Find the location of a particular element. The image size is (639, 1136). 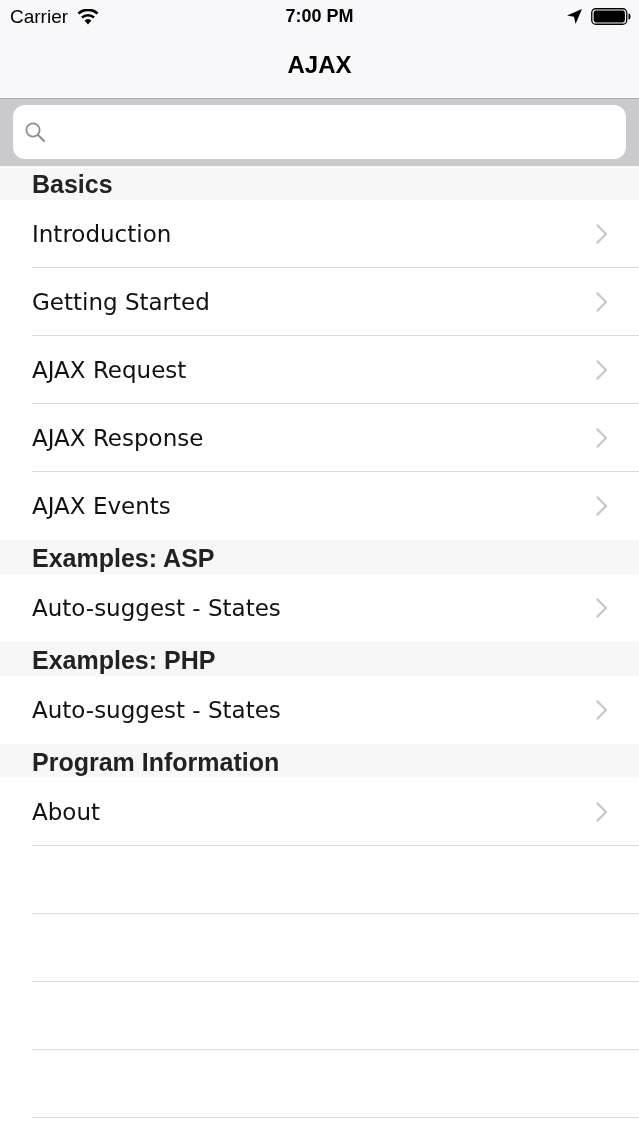

wifi-icon is located at coordinates (88, 16).